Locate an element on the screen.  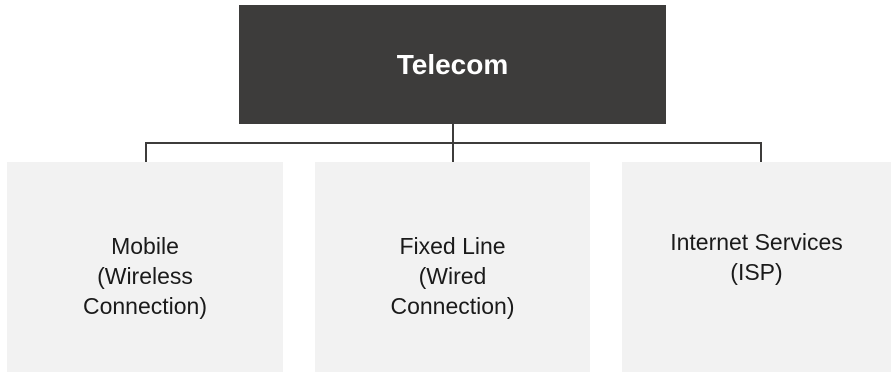
root-node-label: Telecom is located at coordinates (452, 64).